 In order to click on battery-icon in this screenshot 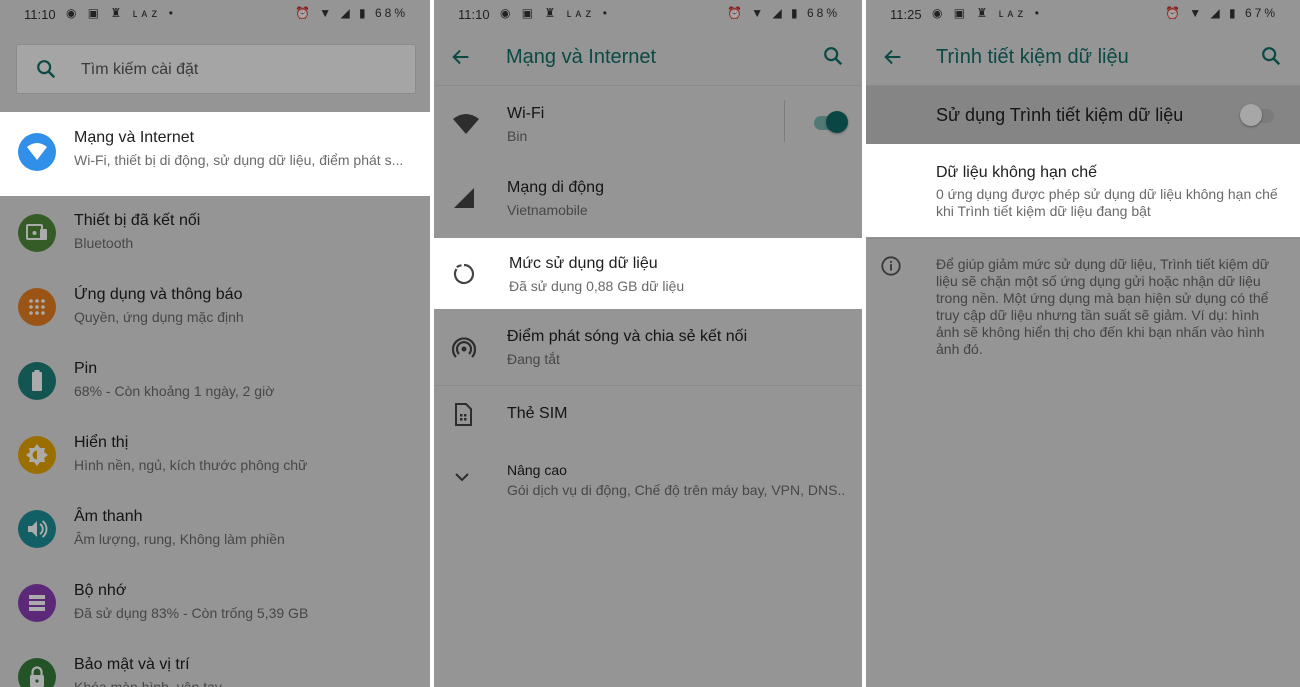, I will do `click(37, 381)`.